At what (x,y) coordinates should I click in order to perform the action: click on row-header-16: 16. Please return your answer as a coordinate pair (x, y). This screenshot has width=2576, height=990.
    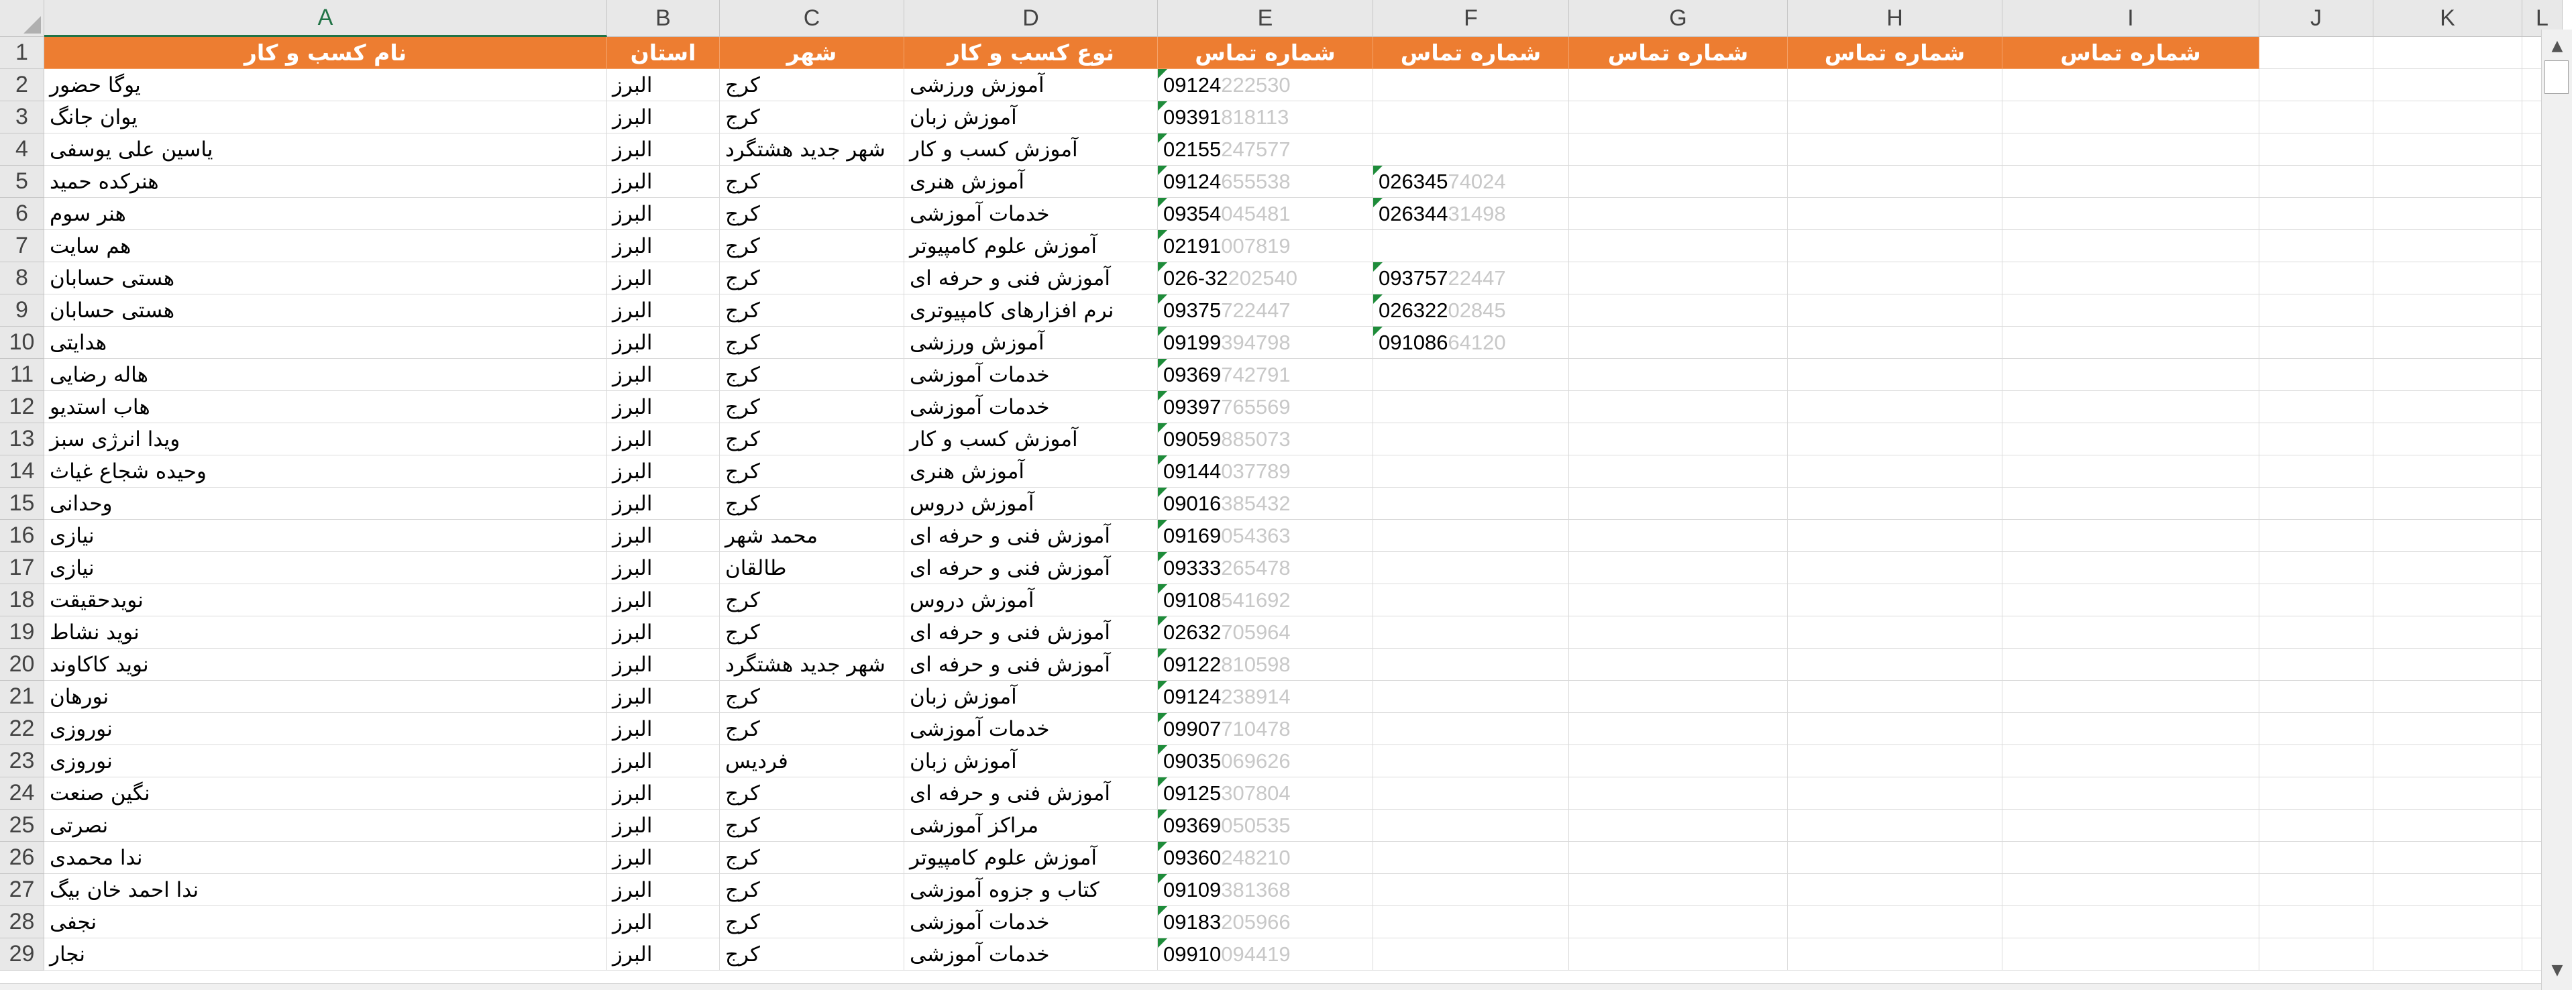
    Looking at the image, I should click on (22, 536).